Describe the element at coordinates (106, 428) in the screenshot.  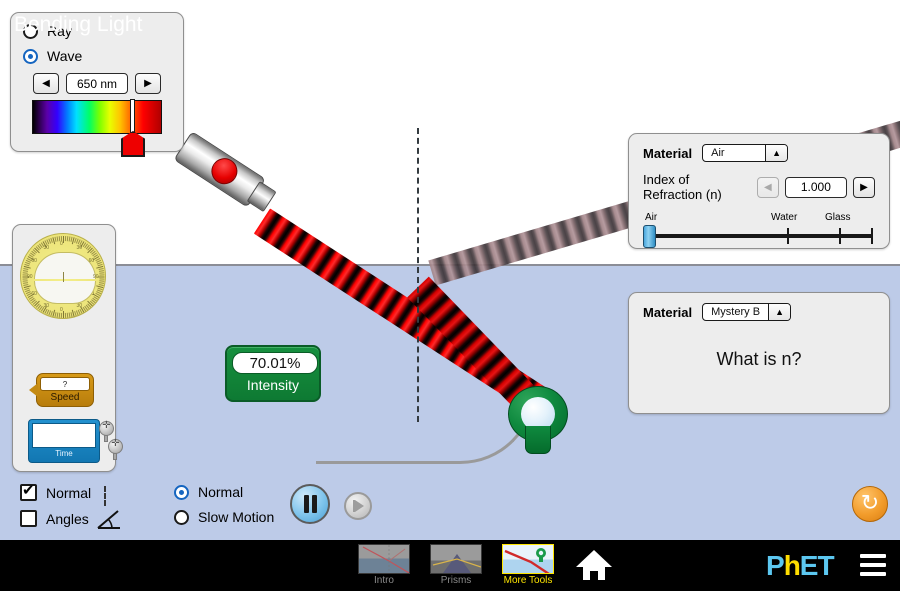
I see `wave-probe-a-icon` at that location.